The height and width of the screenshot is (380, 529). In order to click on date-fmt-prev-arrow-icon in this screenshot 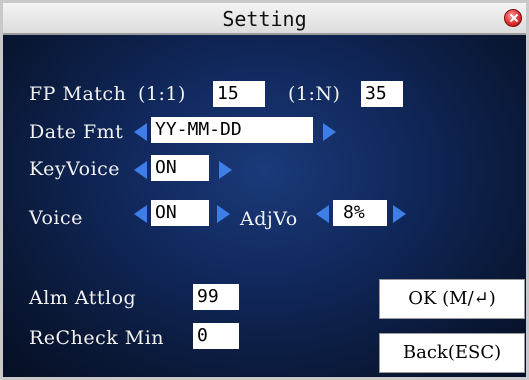, I will do `click(140, 132)`.